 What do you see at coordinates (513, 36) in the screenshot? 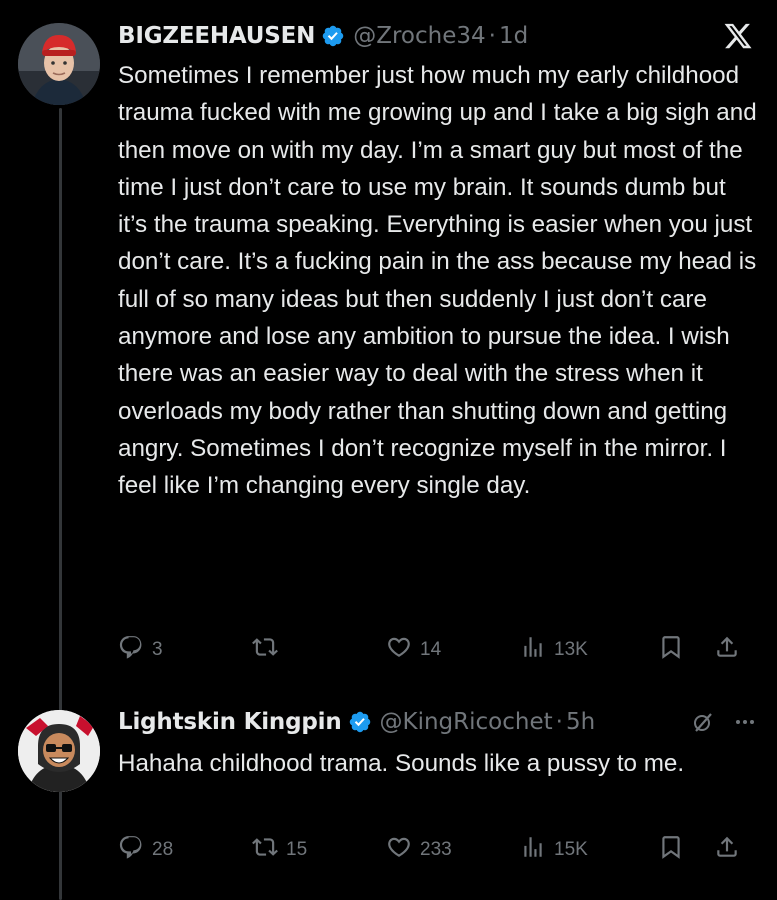
I see `timestamp: 1d` at bounding box center [513, 36].